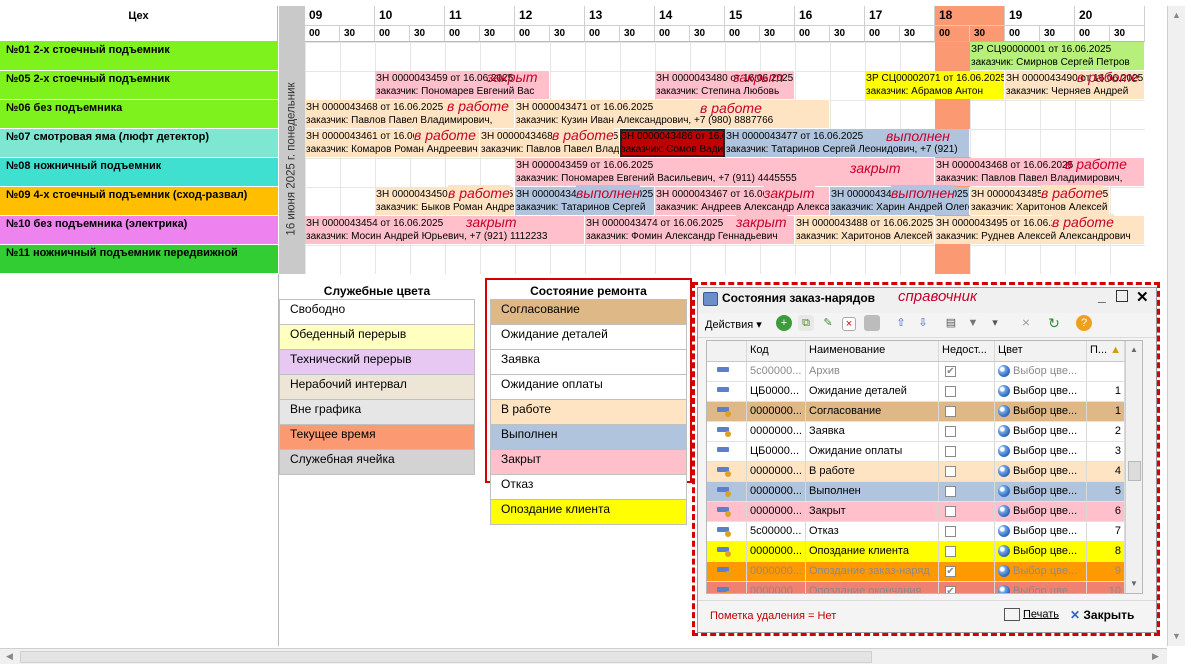 This screenshot has height=670, width=1191. What do you see at coordinates (1102, 615) in the screenshot?
I see `close-button: ✕ Закрыть` at bounding box center [1102, 615].